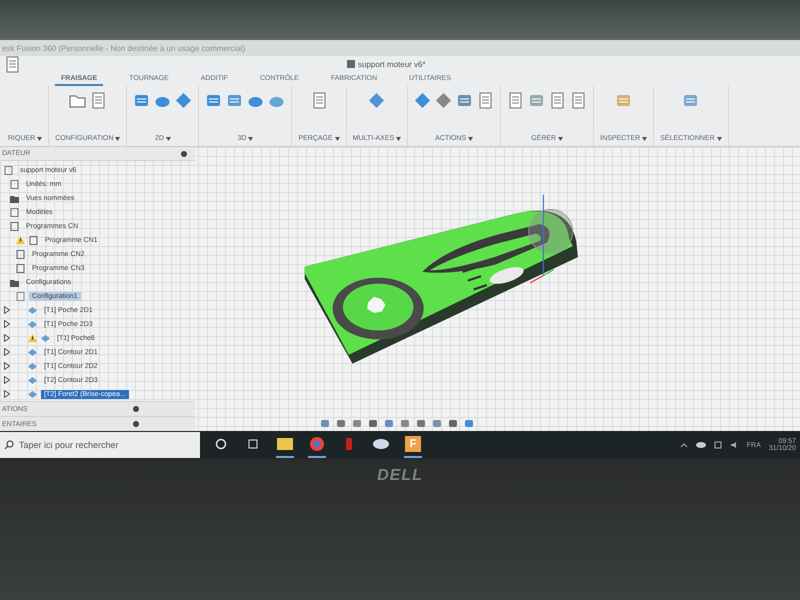 Image resolution: width=800 pixels, height=600 pixels. Describe the element at coordinates (684, 445) in the screenshot. I see `chevron-icon` at that location.